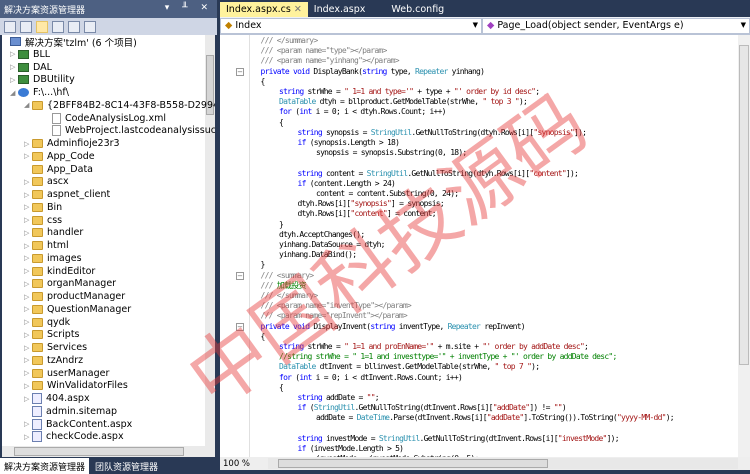 The image size is (750, 474). What do you see at coordinates (74, 26) in the screenshot?
I see `view-designer-icon` at bounding box center [74, 26].